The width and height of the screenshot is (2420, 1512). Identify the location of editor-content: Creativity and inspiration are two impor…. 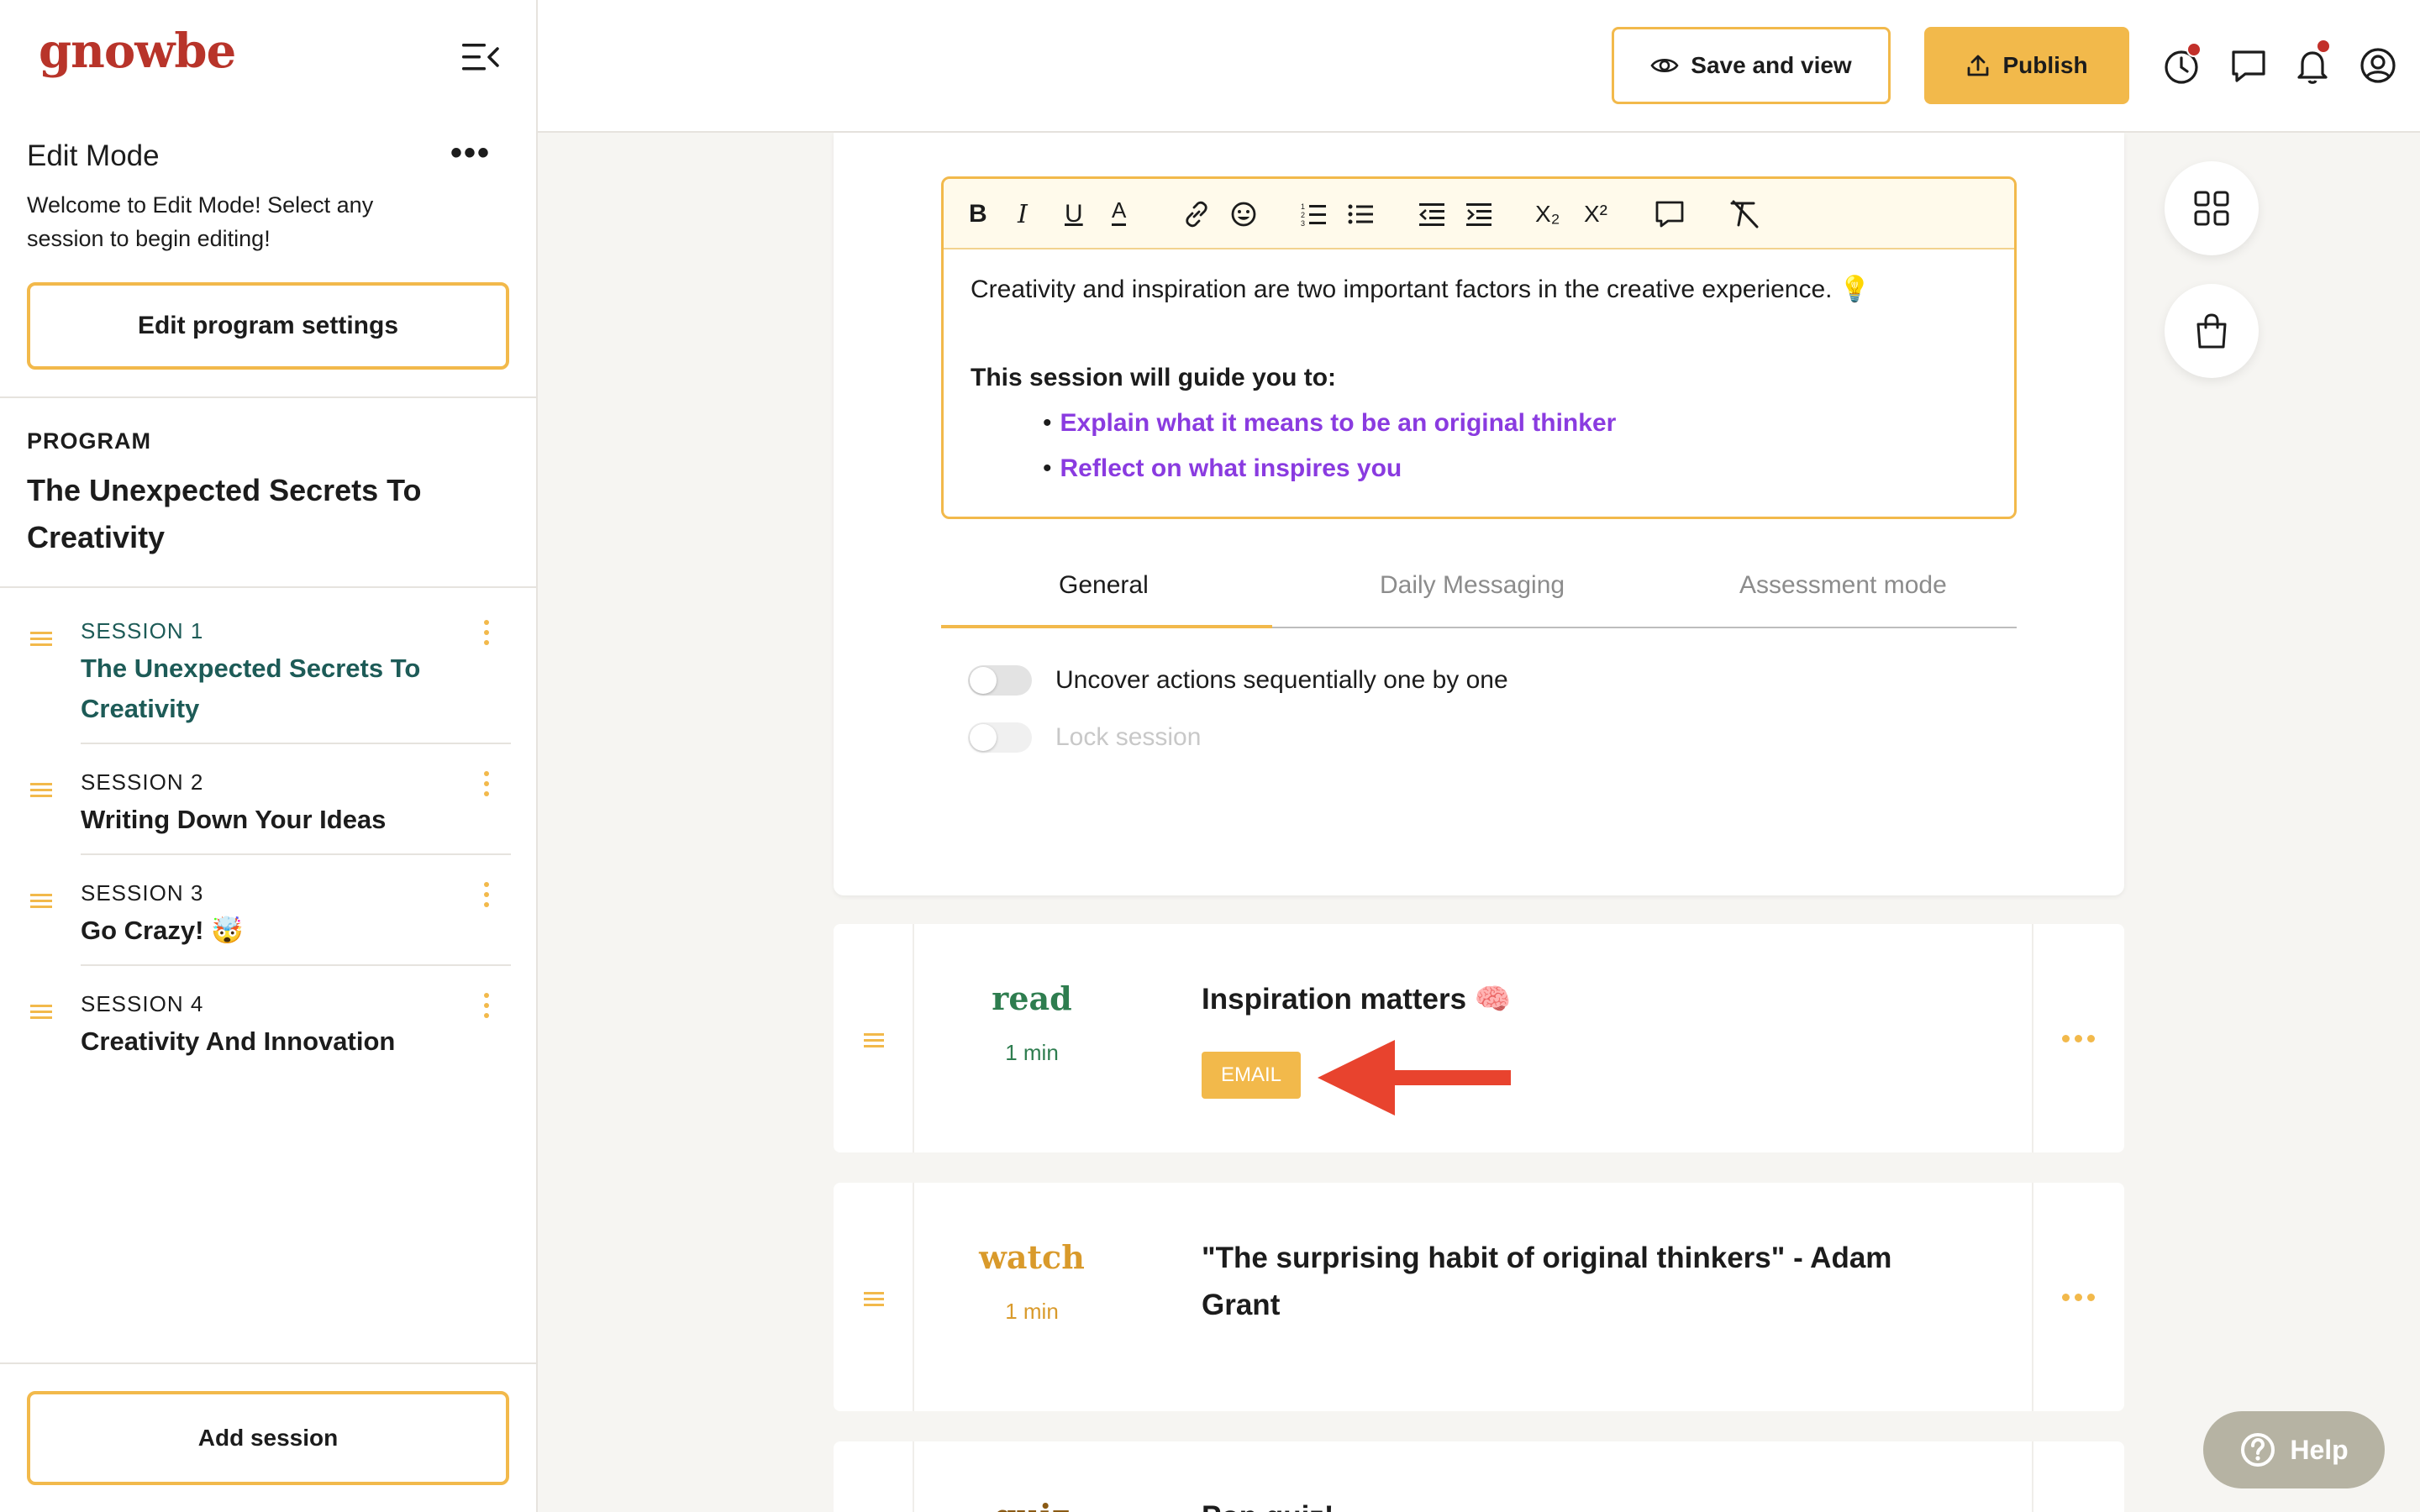
(1483, 377).